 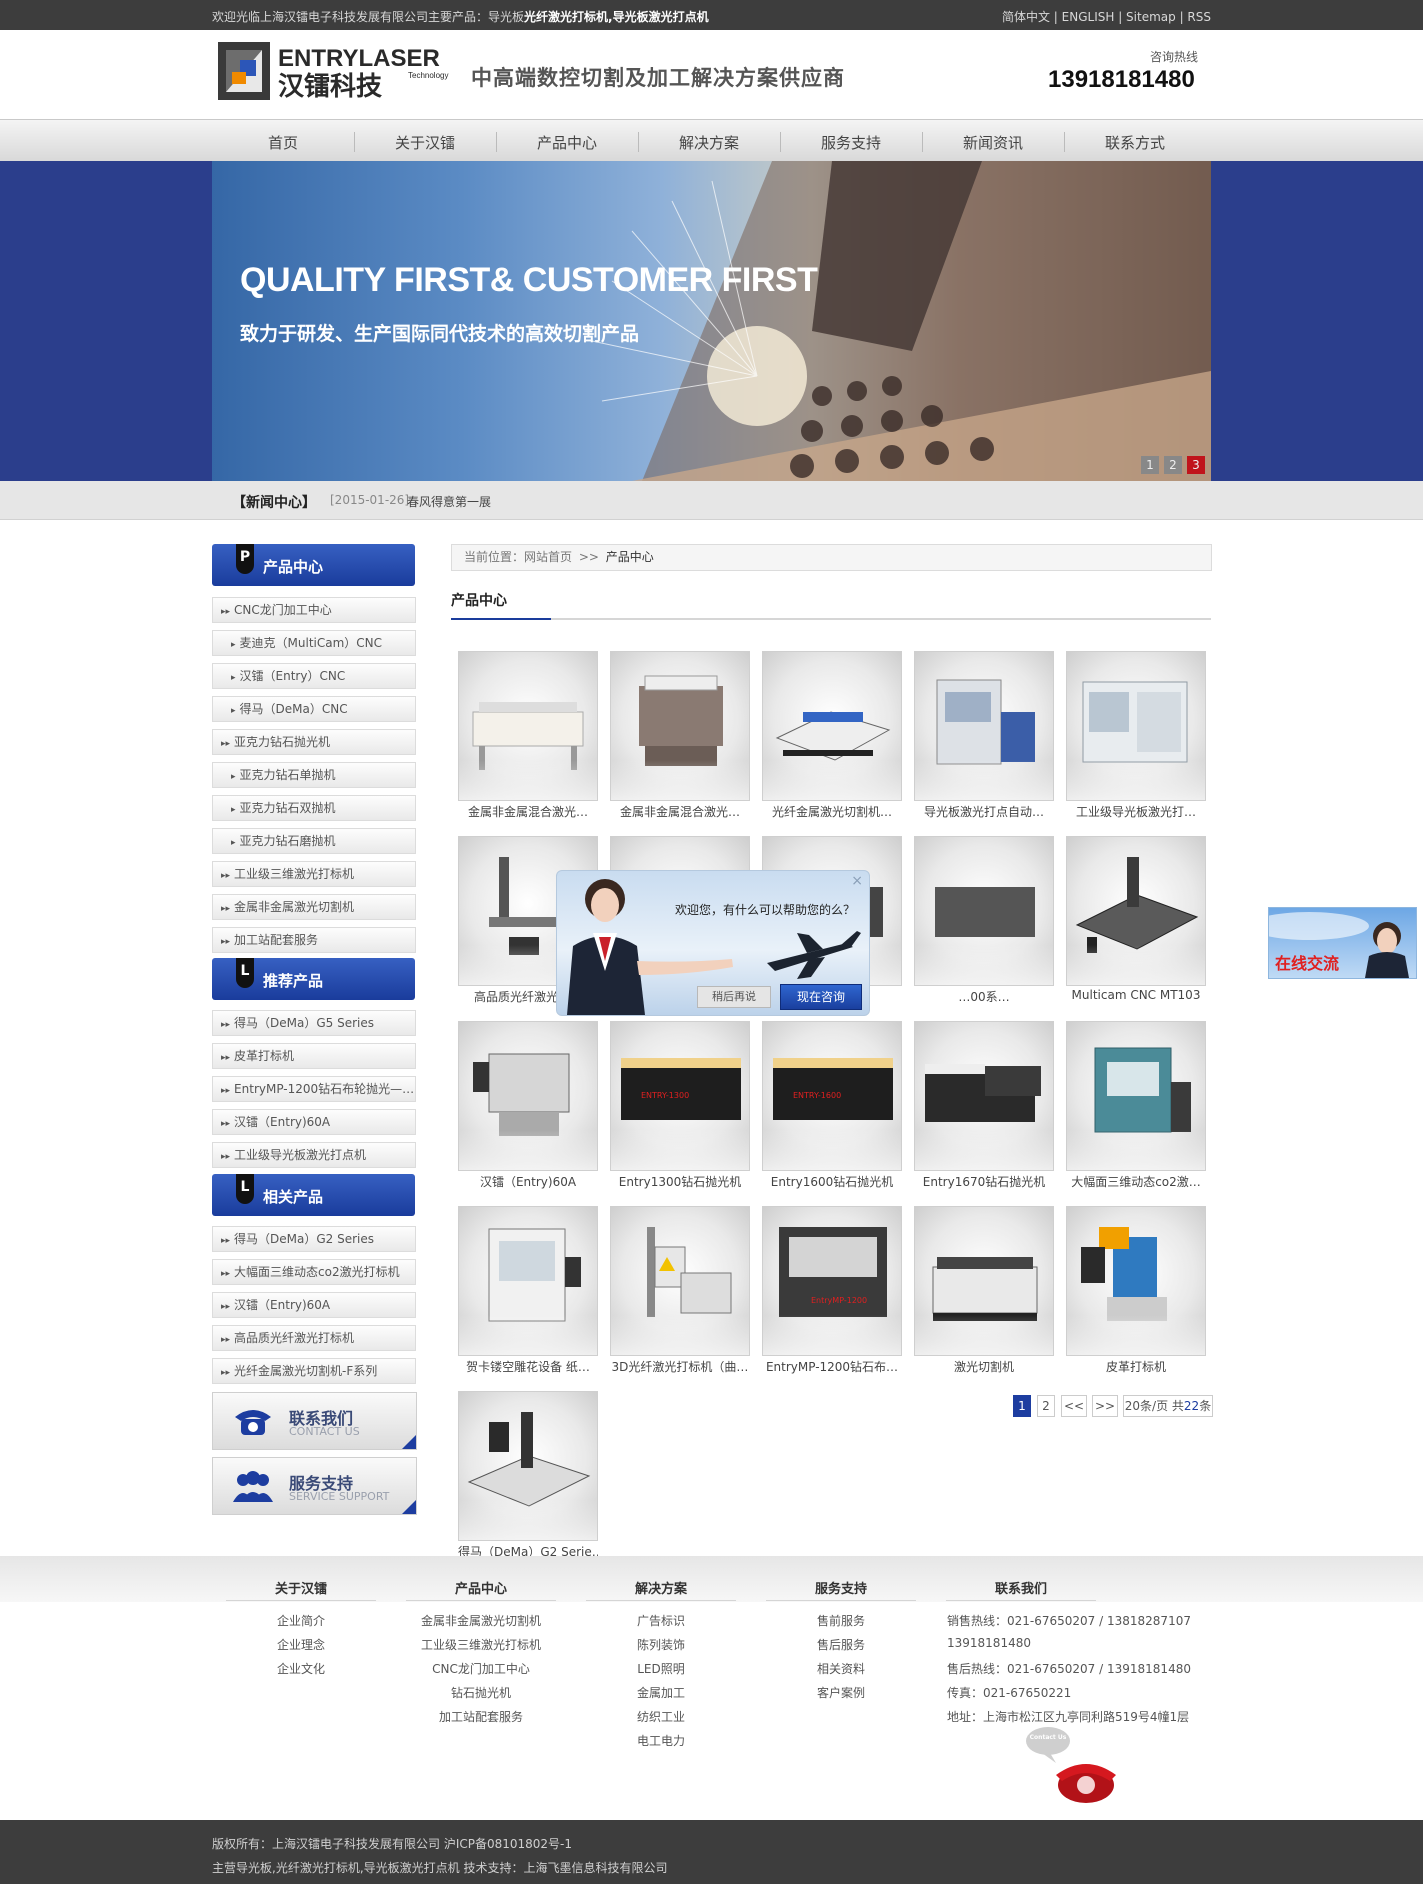 I want to click on later-button: 稍后再说, so click(x=734, y=997).